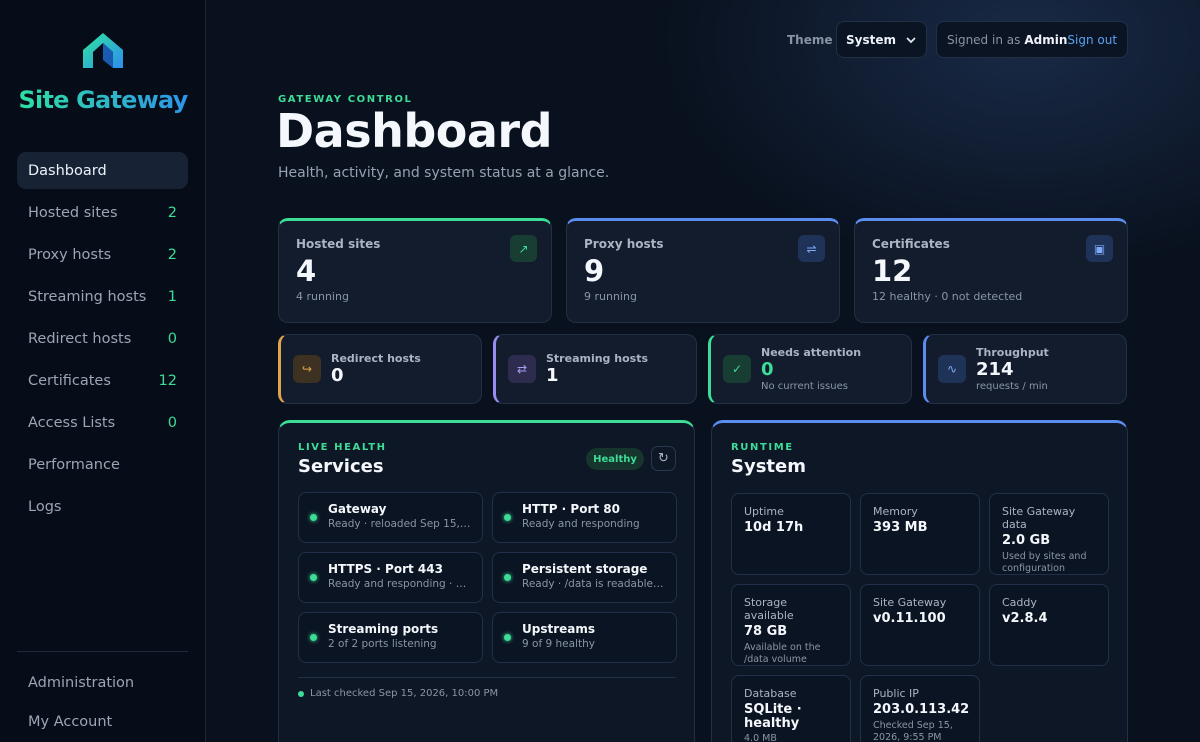  I want to click on service-name: Streaming ports, so click(383, 629).